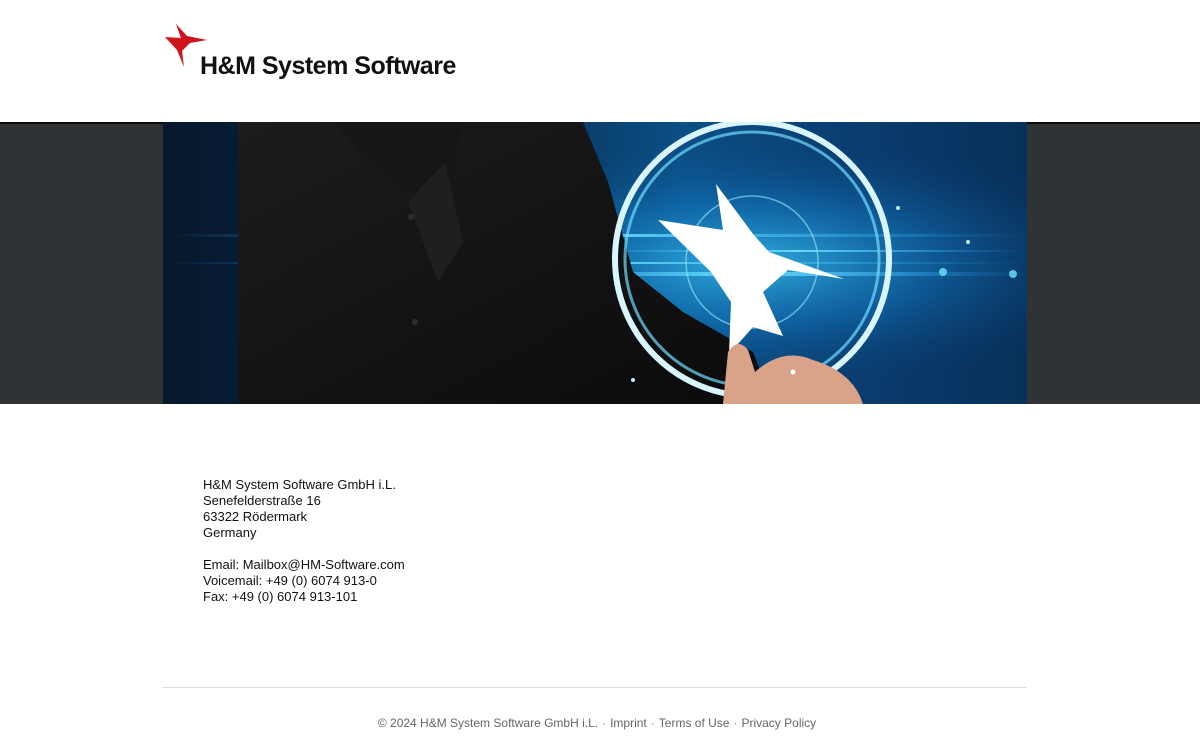  What do you see at coordinates (290, 580) in the screenshot?
I see `voicemail-line: Voicemail: +49 (0) 6074 913-0` at bounding box center [290, 580].